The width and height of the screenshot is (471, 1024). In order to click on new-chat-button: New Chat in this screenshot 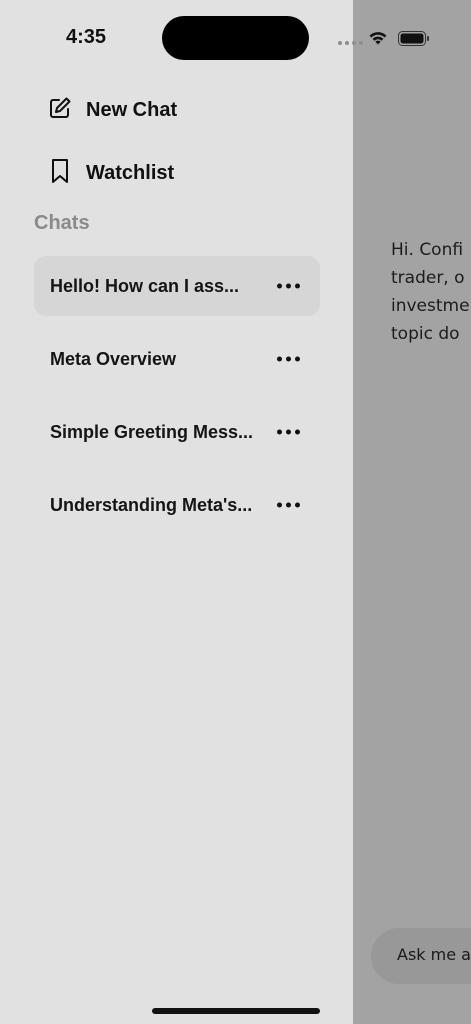, I will do `click(112, 110)`.